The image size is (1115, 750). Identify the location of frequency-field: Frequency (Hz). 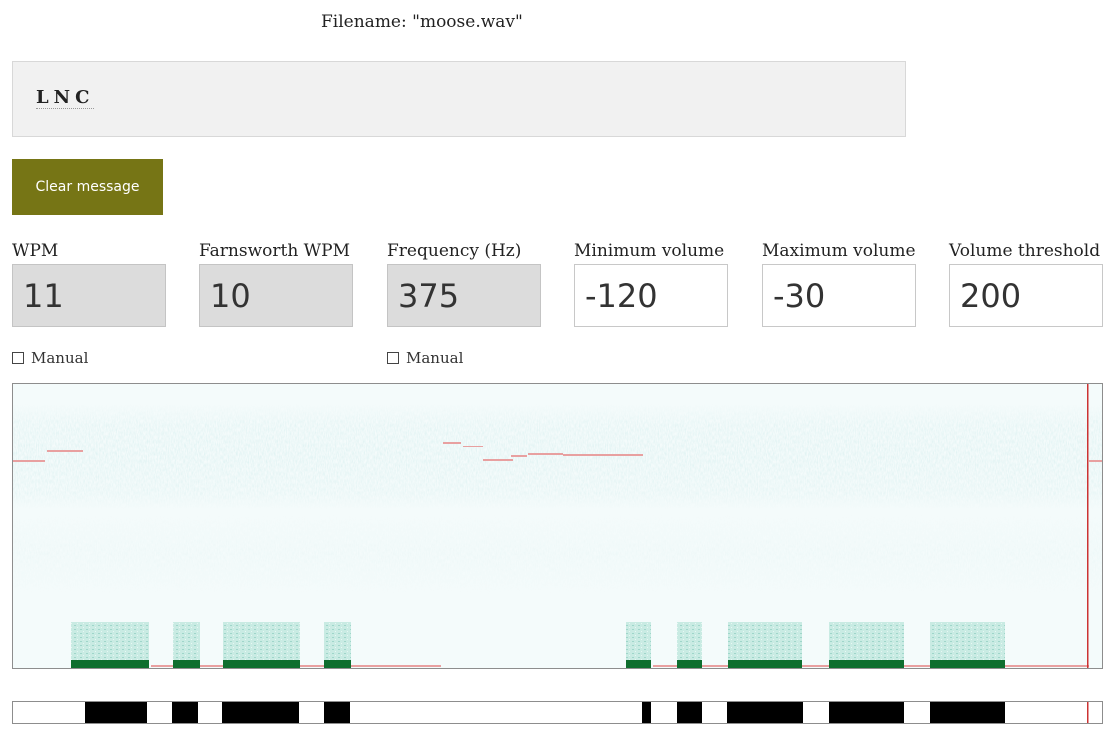
(464, 283).